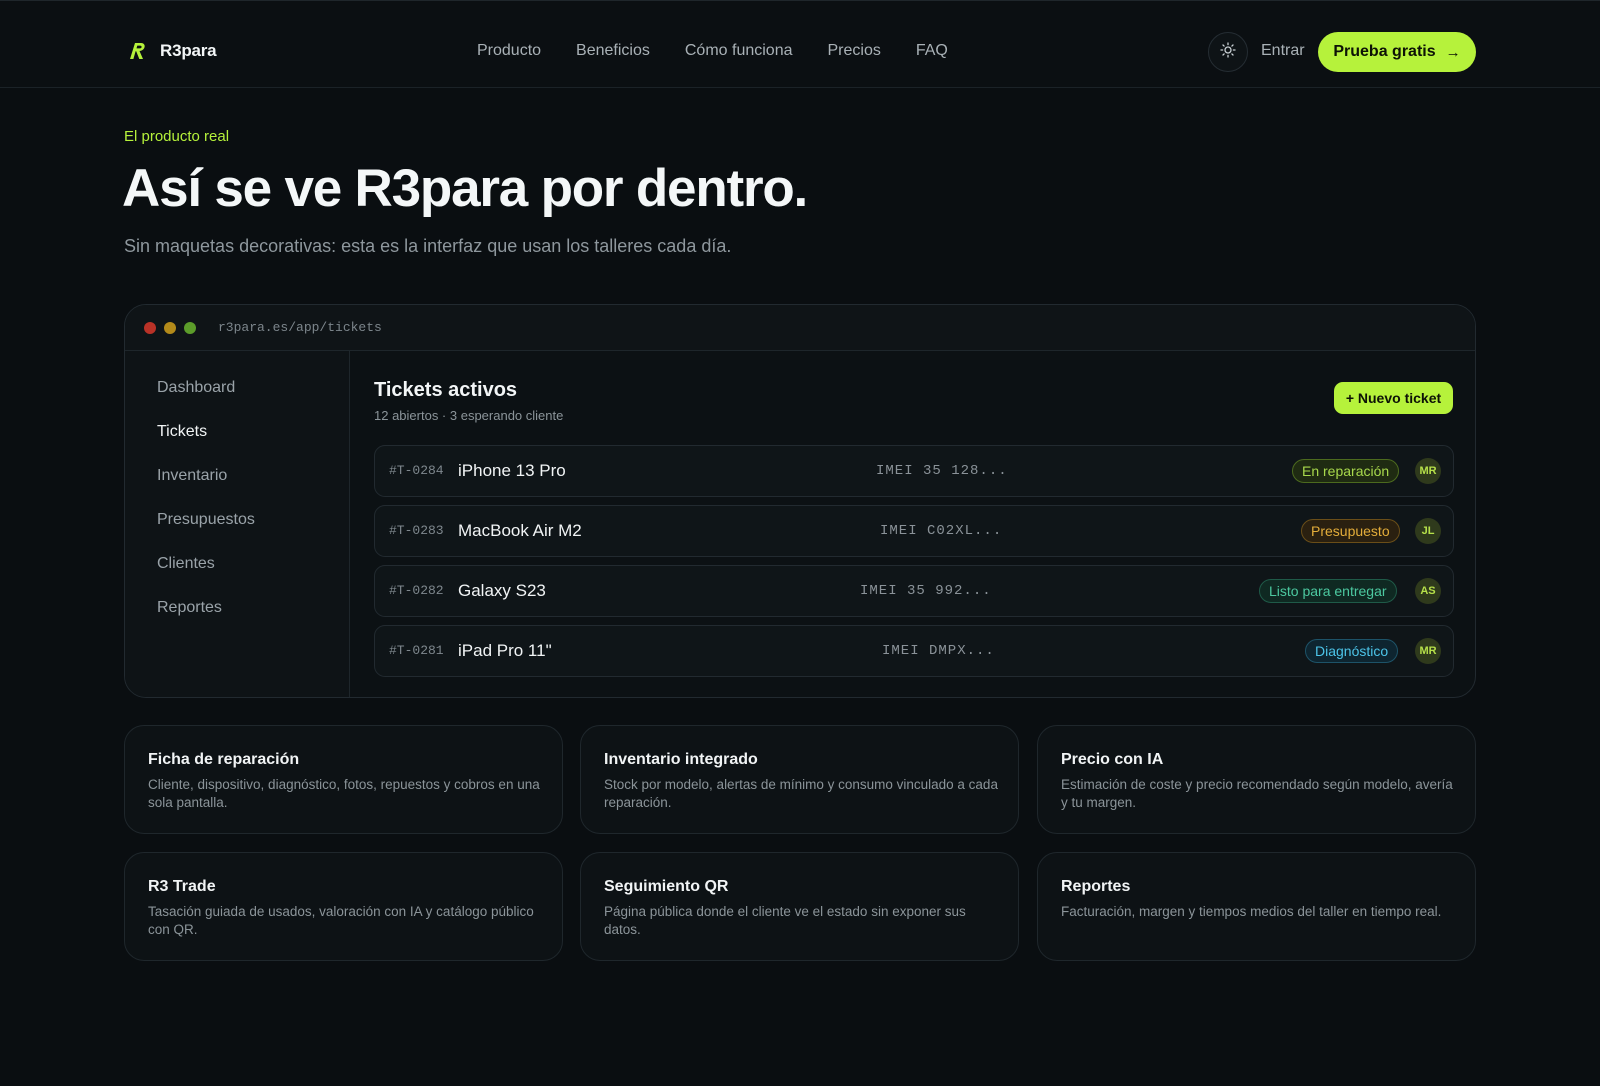  I want to click on ticket-device: Galaxy S23, so click(502, 590).